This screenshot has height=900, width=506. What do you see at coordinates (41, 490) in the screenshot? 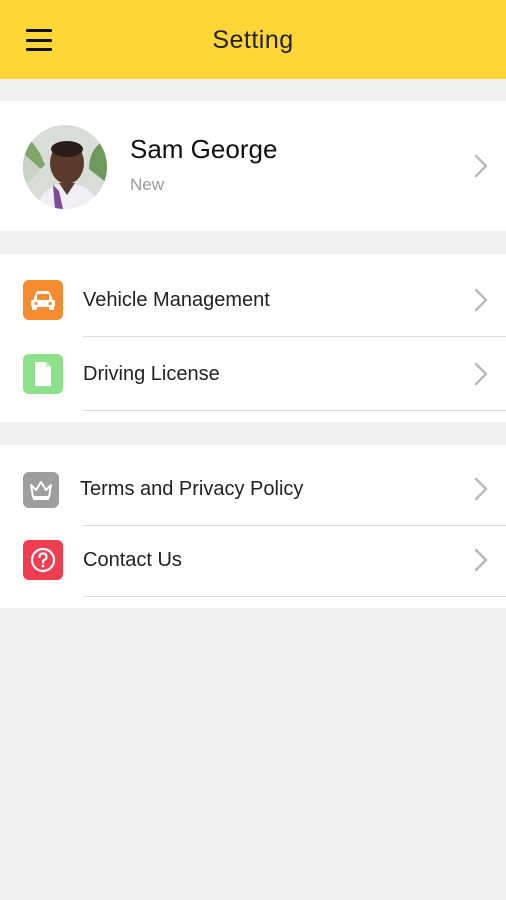
I see `crown-icon` at bounding box center [41, 490].